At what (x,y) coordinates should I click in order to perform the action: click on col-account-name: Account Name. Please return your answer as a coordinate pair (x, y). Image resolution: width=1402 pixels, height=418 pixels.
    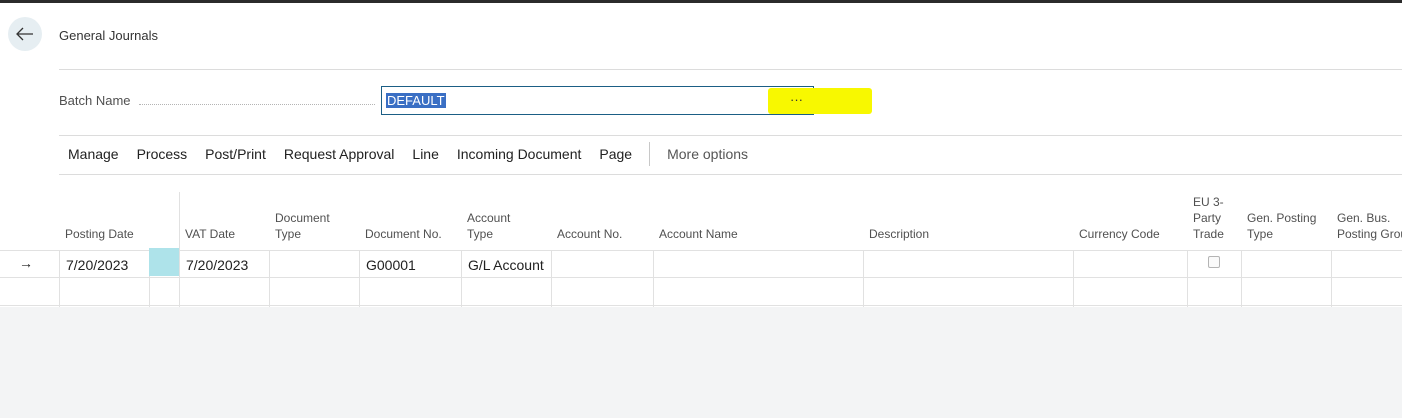
    Looking at the image, I should click on (698, 234).